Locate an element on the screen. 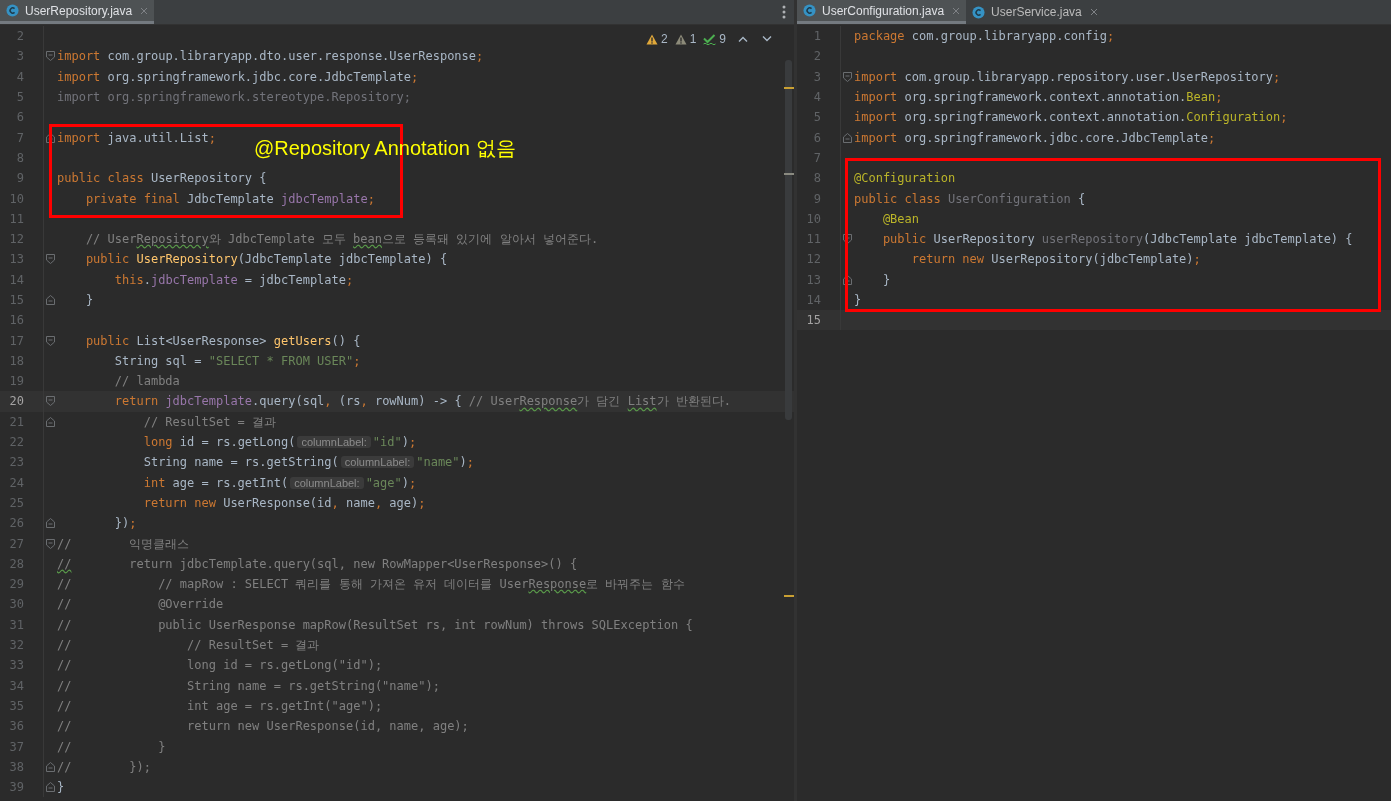 This screenshot has height=801, width=1391. editor-tab: UserConfiguration.java is located at coordinates (882, 12).